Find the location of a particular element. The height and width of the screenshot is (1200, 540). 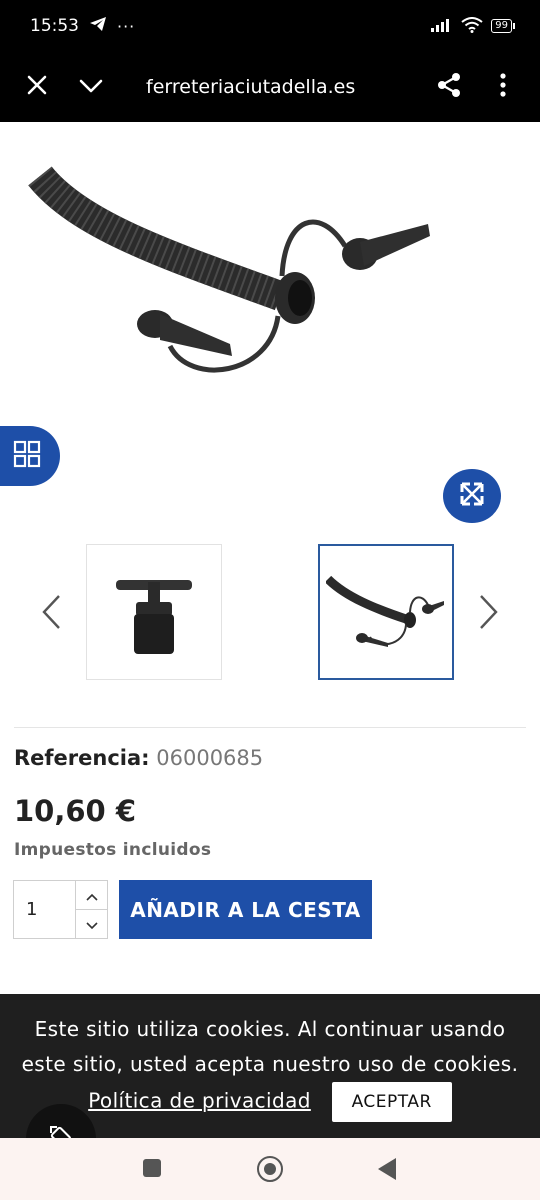

browser-toolbar: ferreteriaciutadella.es is located at coordinates (270, 87).